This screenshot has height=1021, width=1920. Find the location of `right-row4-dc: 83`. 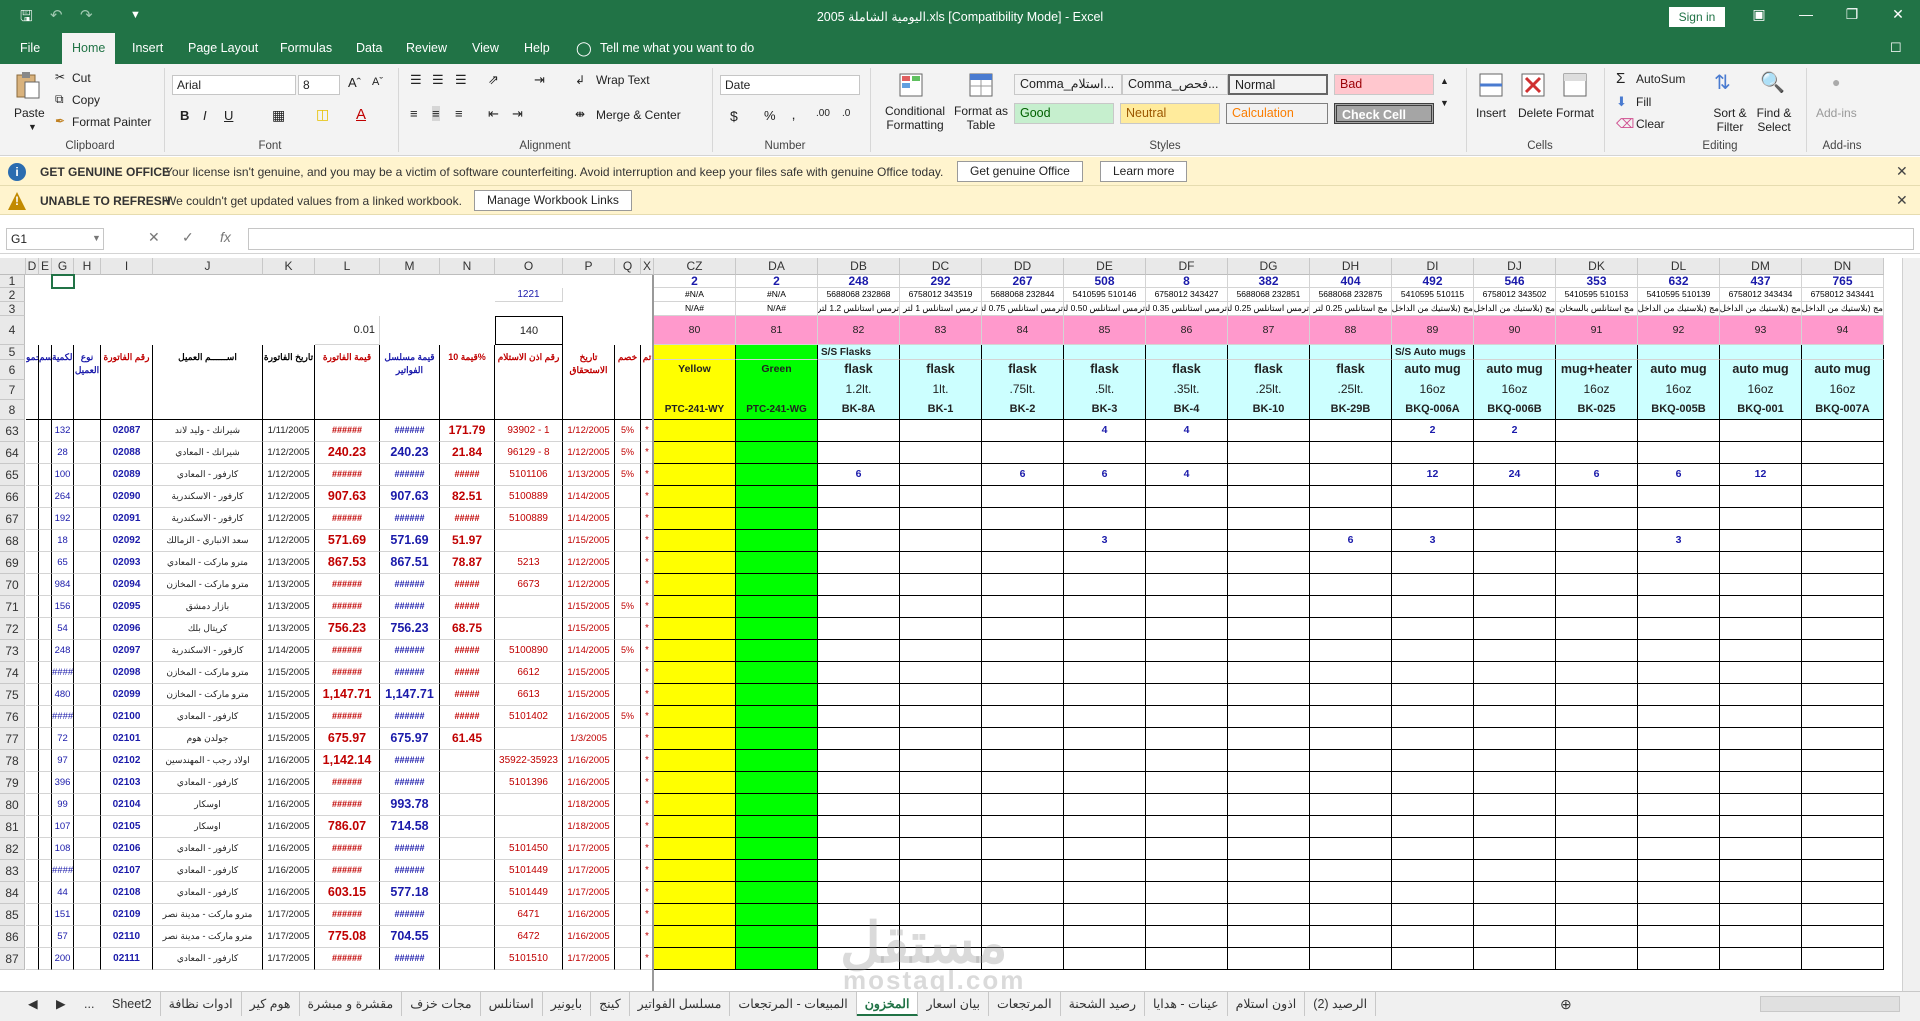

right-row4-dc: 83 is located at coordinates (941, 330).